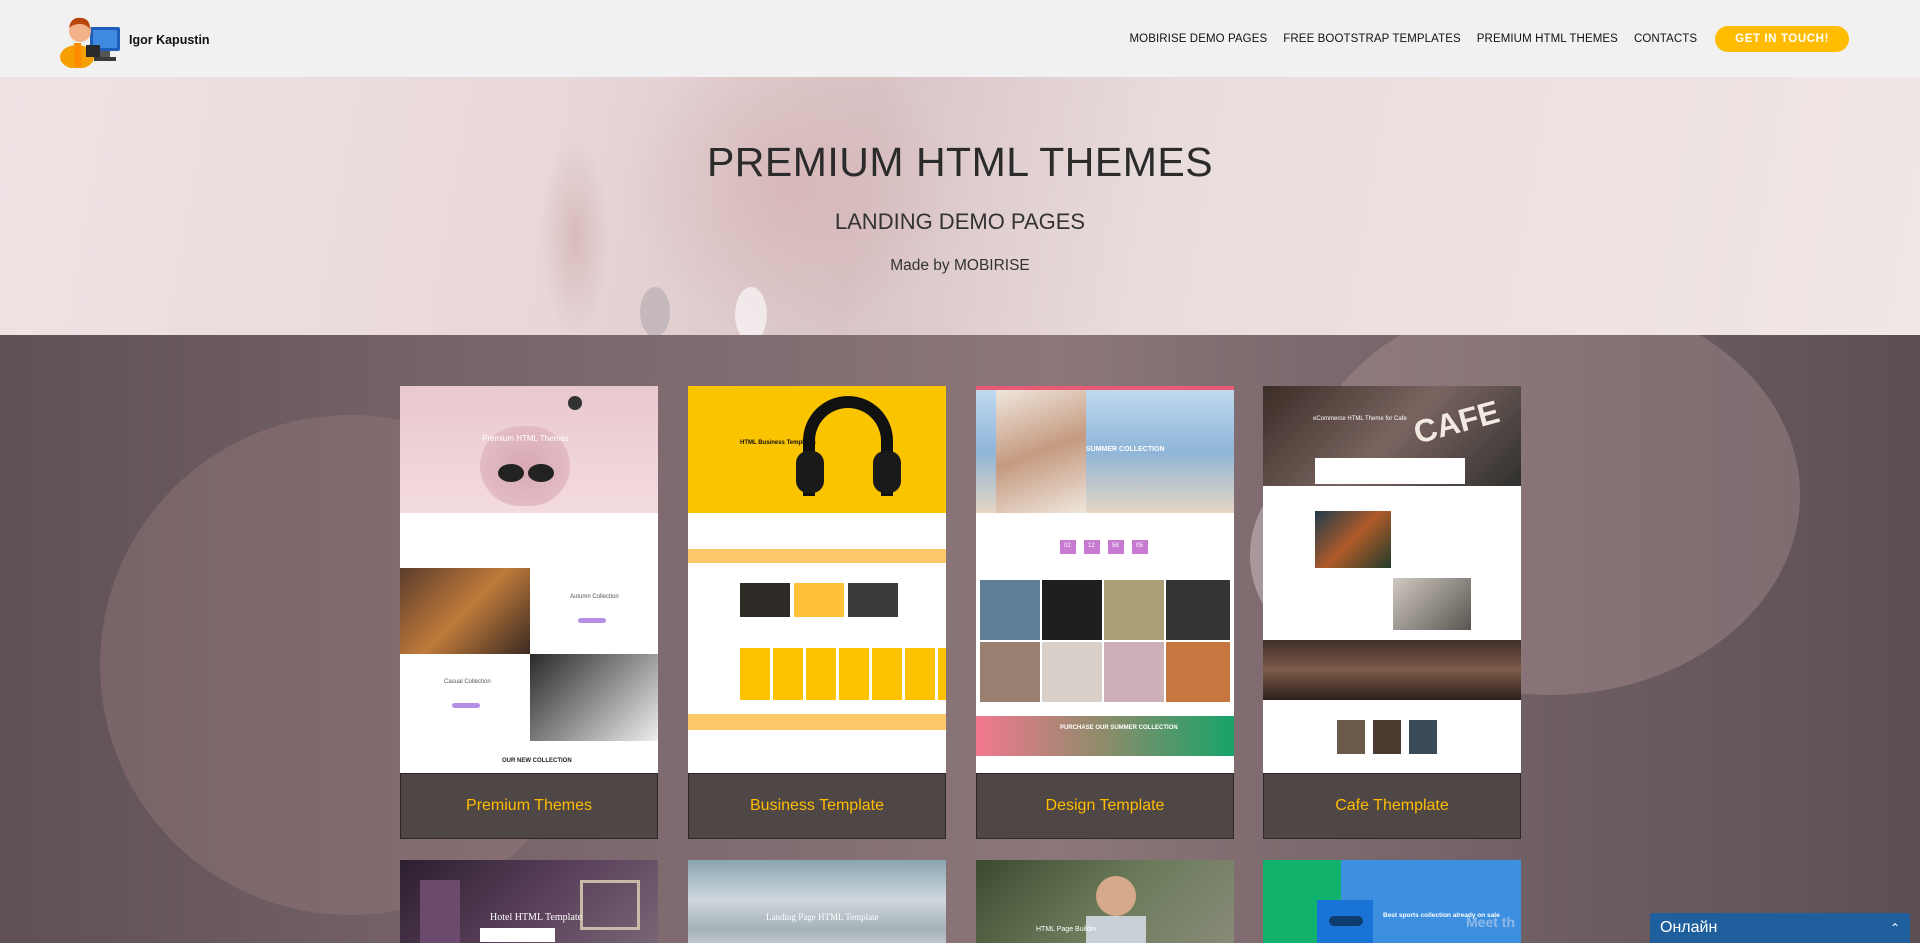  I want to click on chat-label: Онлайн, so click(1689, 927).